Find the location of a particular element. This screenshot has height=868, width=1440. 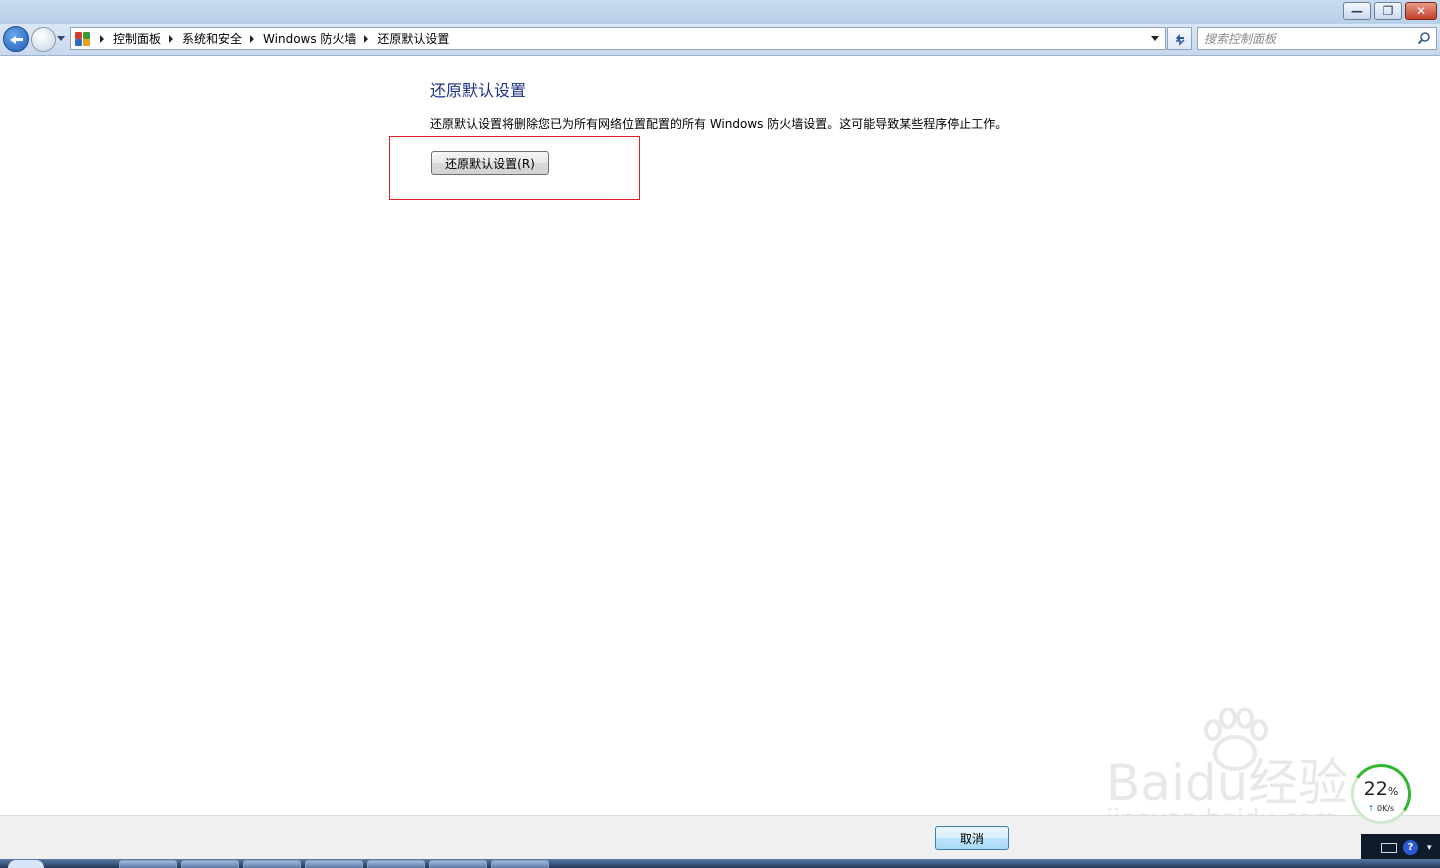

upload-speed: ↑ 0K/s is located at coordinates (1381, 808).